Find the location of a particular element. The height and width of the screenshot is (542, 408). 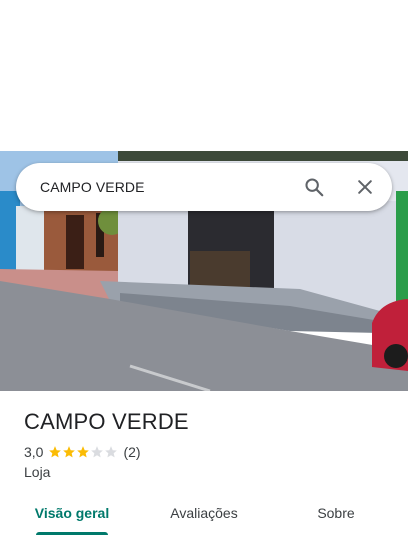

review-count: (2) is located at coordinates (131, 452).